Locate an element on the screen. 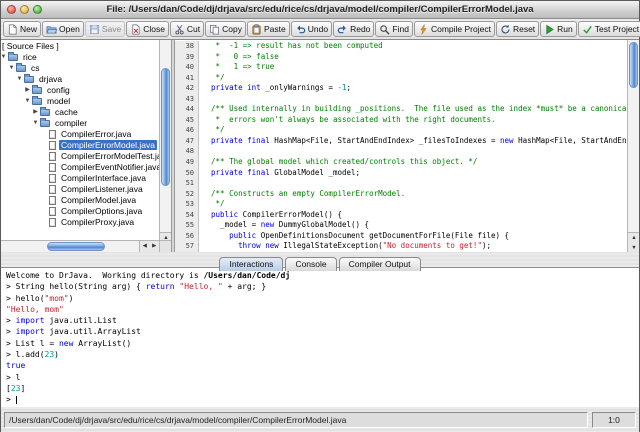 The height and width of the screenshot is (432, 640). editor-line-50: 50 private final GlobalModel _model; is located at coordinates (401, 173).